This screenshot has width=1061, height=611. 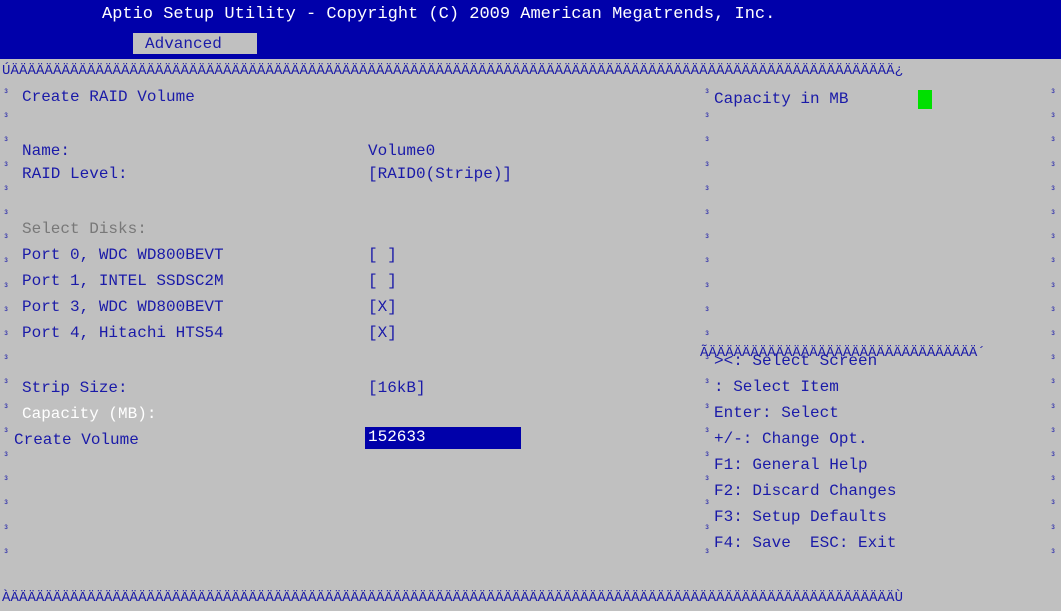 What do you see at coordinates (796, 361) in the screenshot?
I see `help-key-select-screen: ><: Select Screen` at bounding box center [796, 361].